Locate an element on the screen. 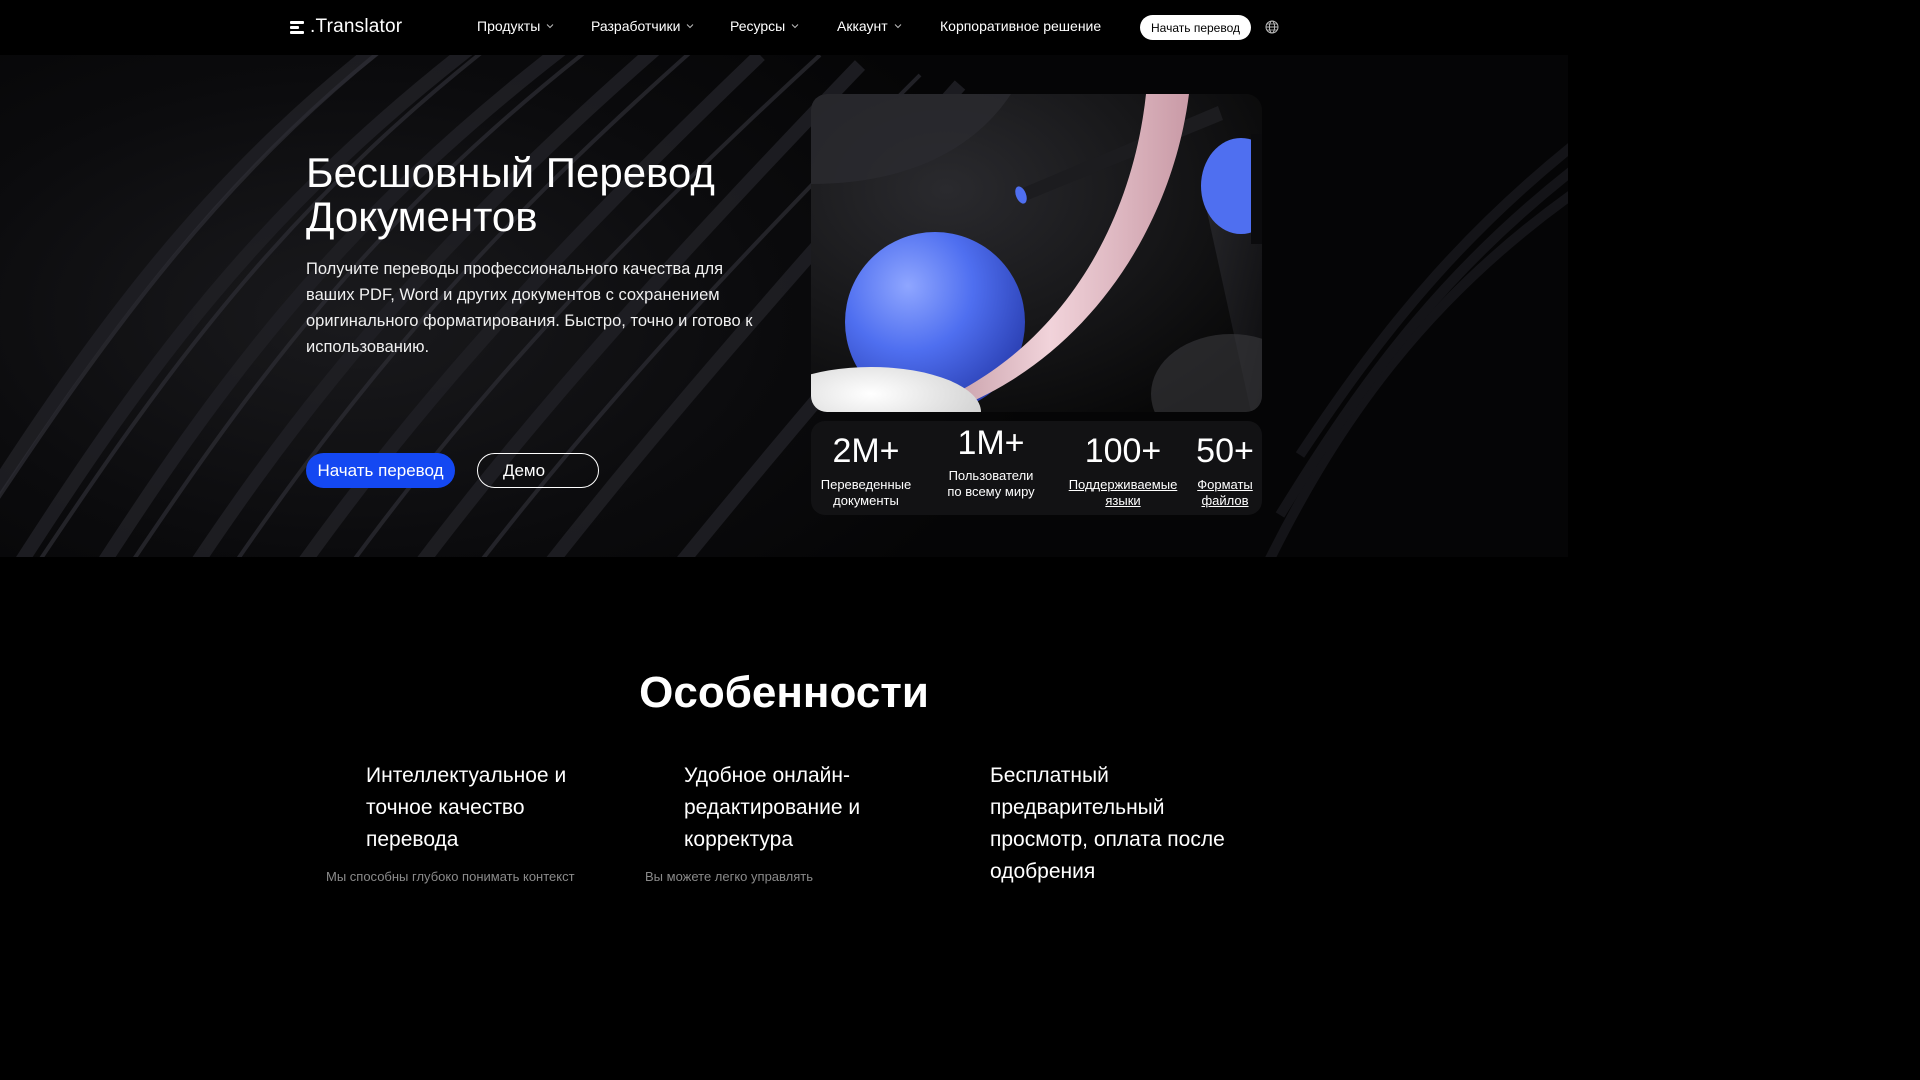  hero-illustration is located at coordinates (1036, 253).